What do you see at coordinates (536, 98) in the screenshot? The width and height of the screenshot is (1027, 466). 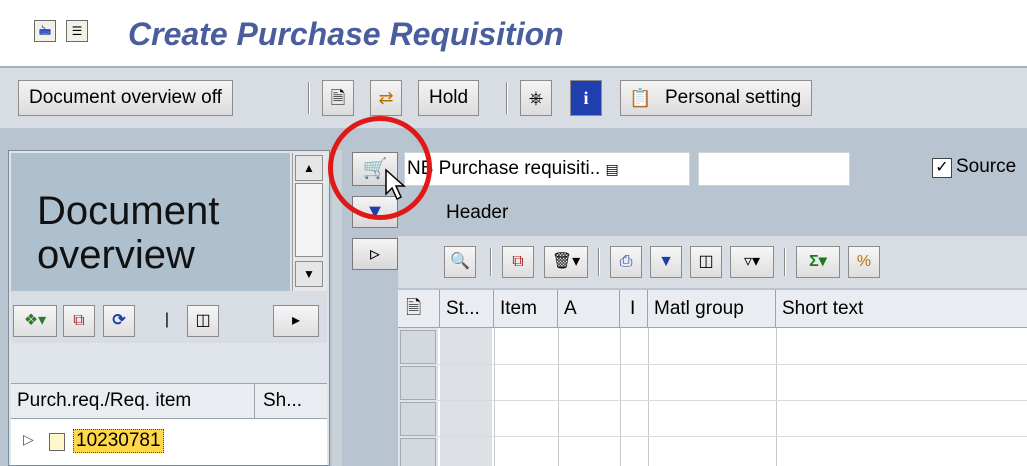 I see `tree-icon: ⎈` at bounding box center [536, 98].